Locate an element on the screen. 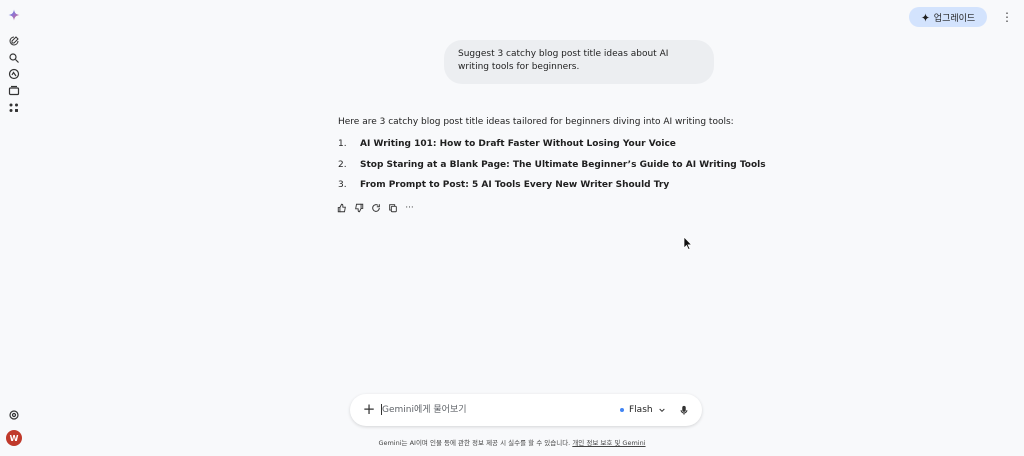 The image size is (1024, 456). prompt-bar: + Flash is located at coordinates (526, 410).